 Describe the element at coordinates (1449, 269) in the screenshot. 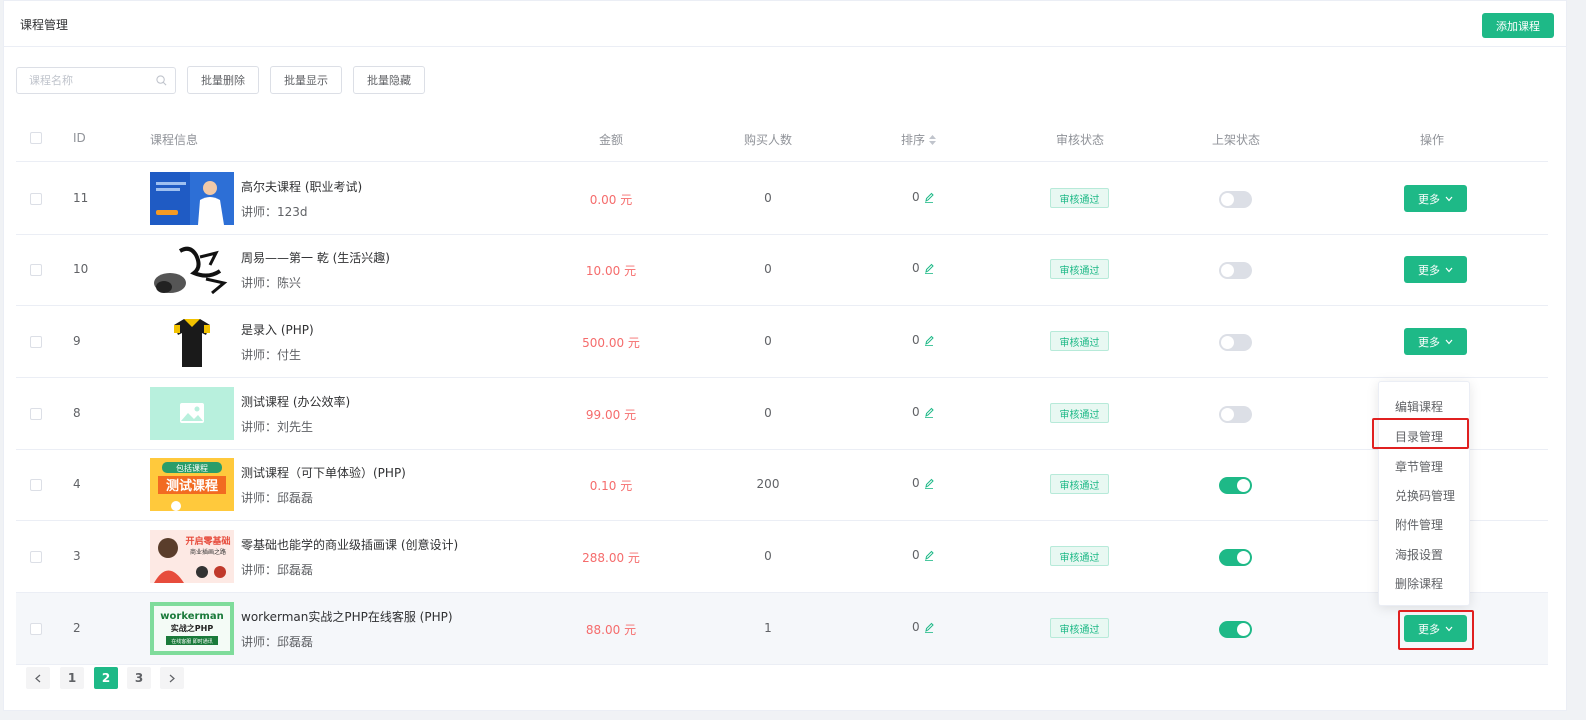

I see `chevron-down-icon` at that location.